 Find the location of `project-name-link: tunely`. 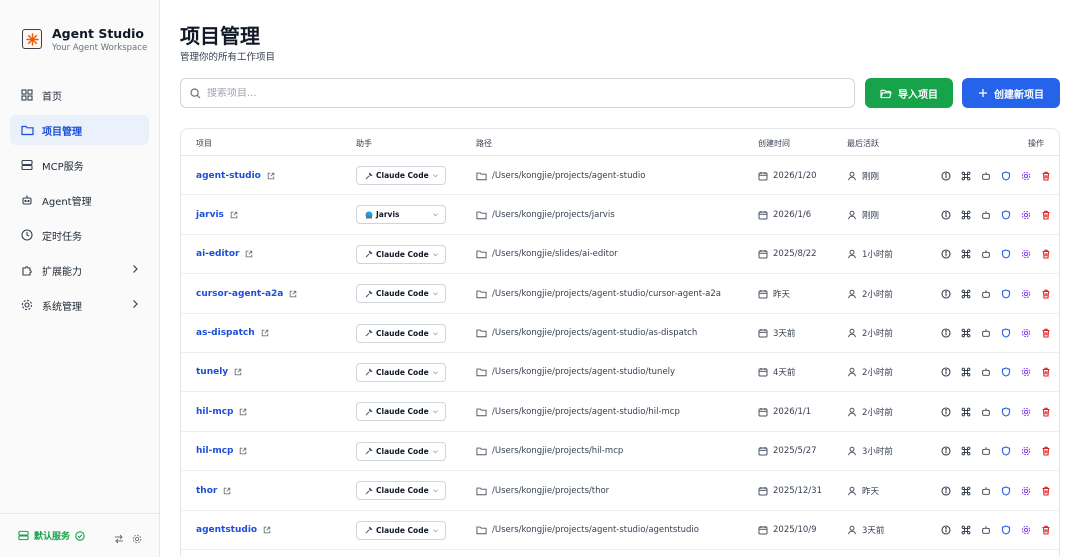

project-name-link: tunely is located at coordinates (219, 372).